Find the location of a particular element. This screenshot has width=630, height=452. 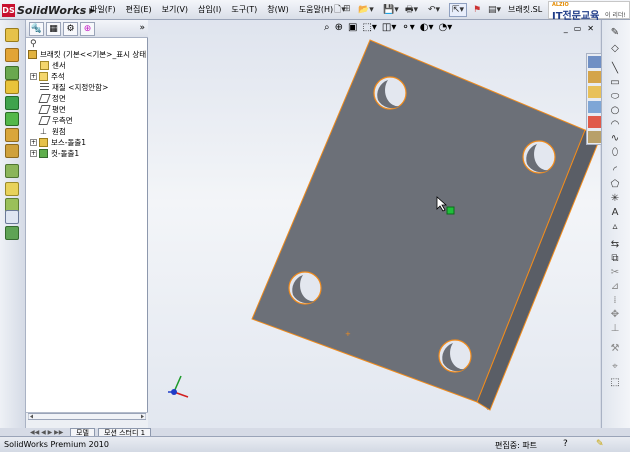

revolved-boss-icon is located at coordinates (12, 55).